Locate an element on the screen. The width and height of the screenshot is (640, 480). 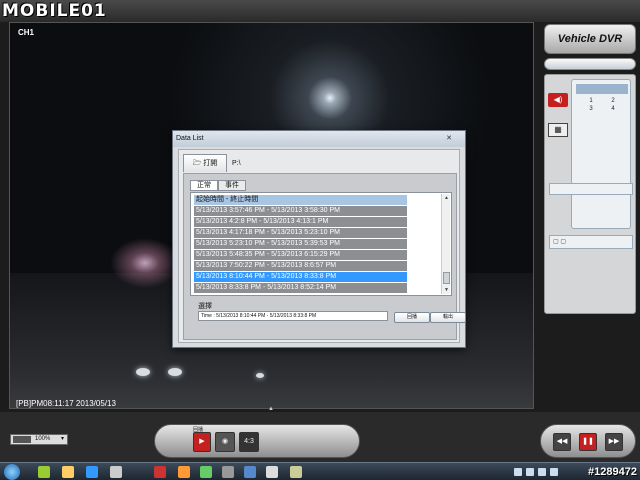
zoom-icon is located at coordinates (22, 439).